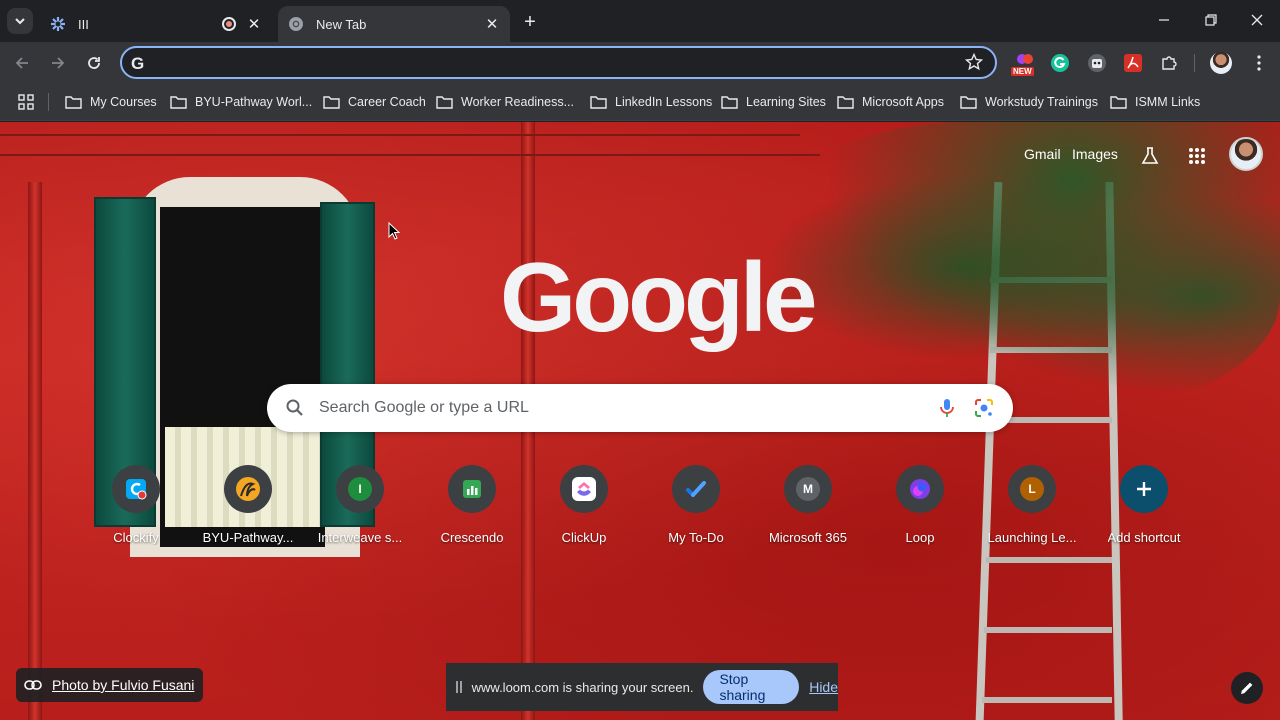  I want to click on extensions-button, so click(1169, 63).